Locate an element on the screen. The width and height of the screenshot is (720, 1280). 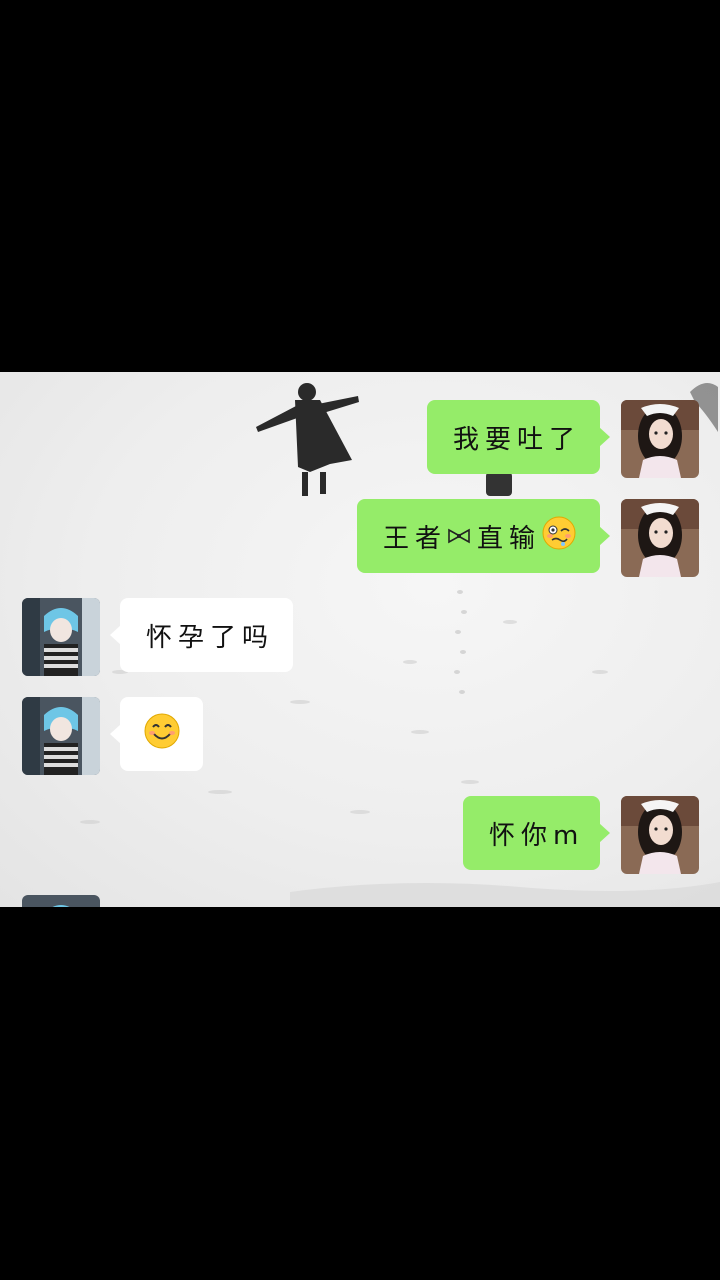
outgoing-message-bubble: 王者 直输 is located at coordinates (483, 536).